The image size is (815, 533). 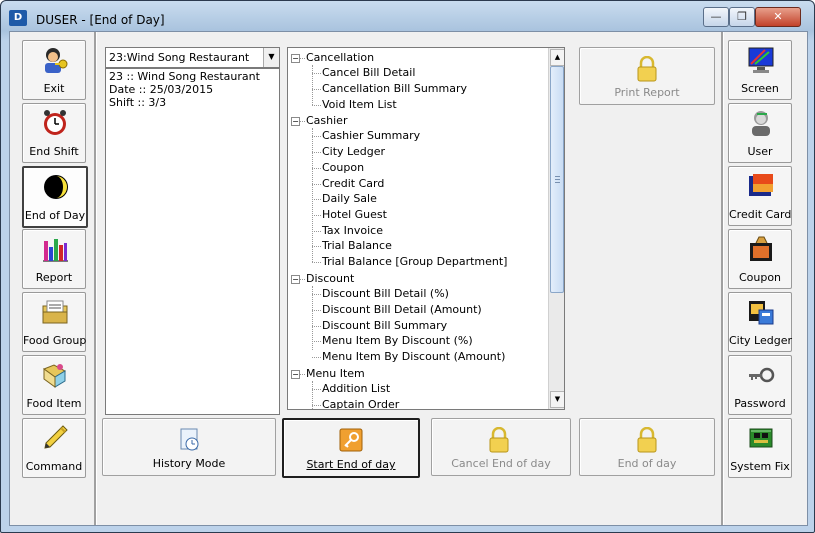 What do you see at coordinates (760, 385) in the screenshot?
I see `password-button: Password` at bounding box center [760, 385].